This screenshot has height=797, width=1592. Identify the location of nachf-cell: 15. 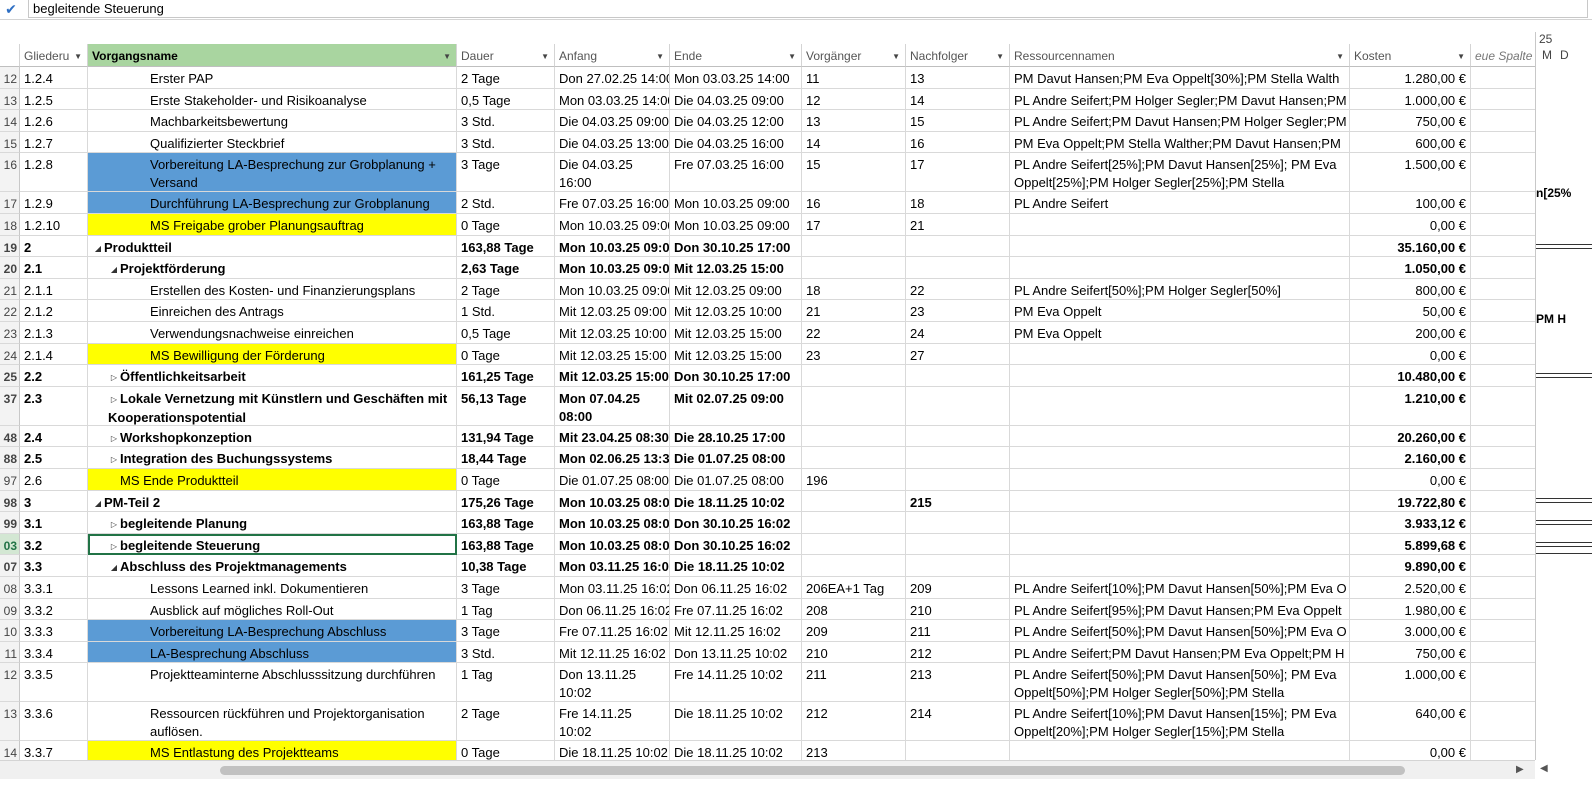
(958, 121).